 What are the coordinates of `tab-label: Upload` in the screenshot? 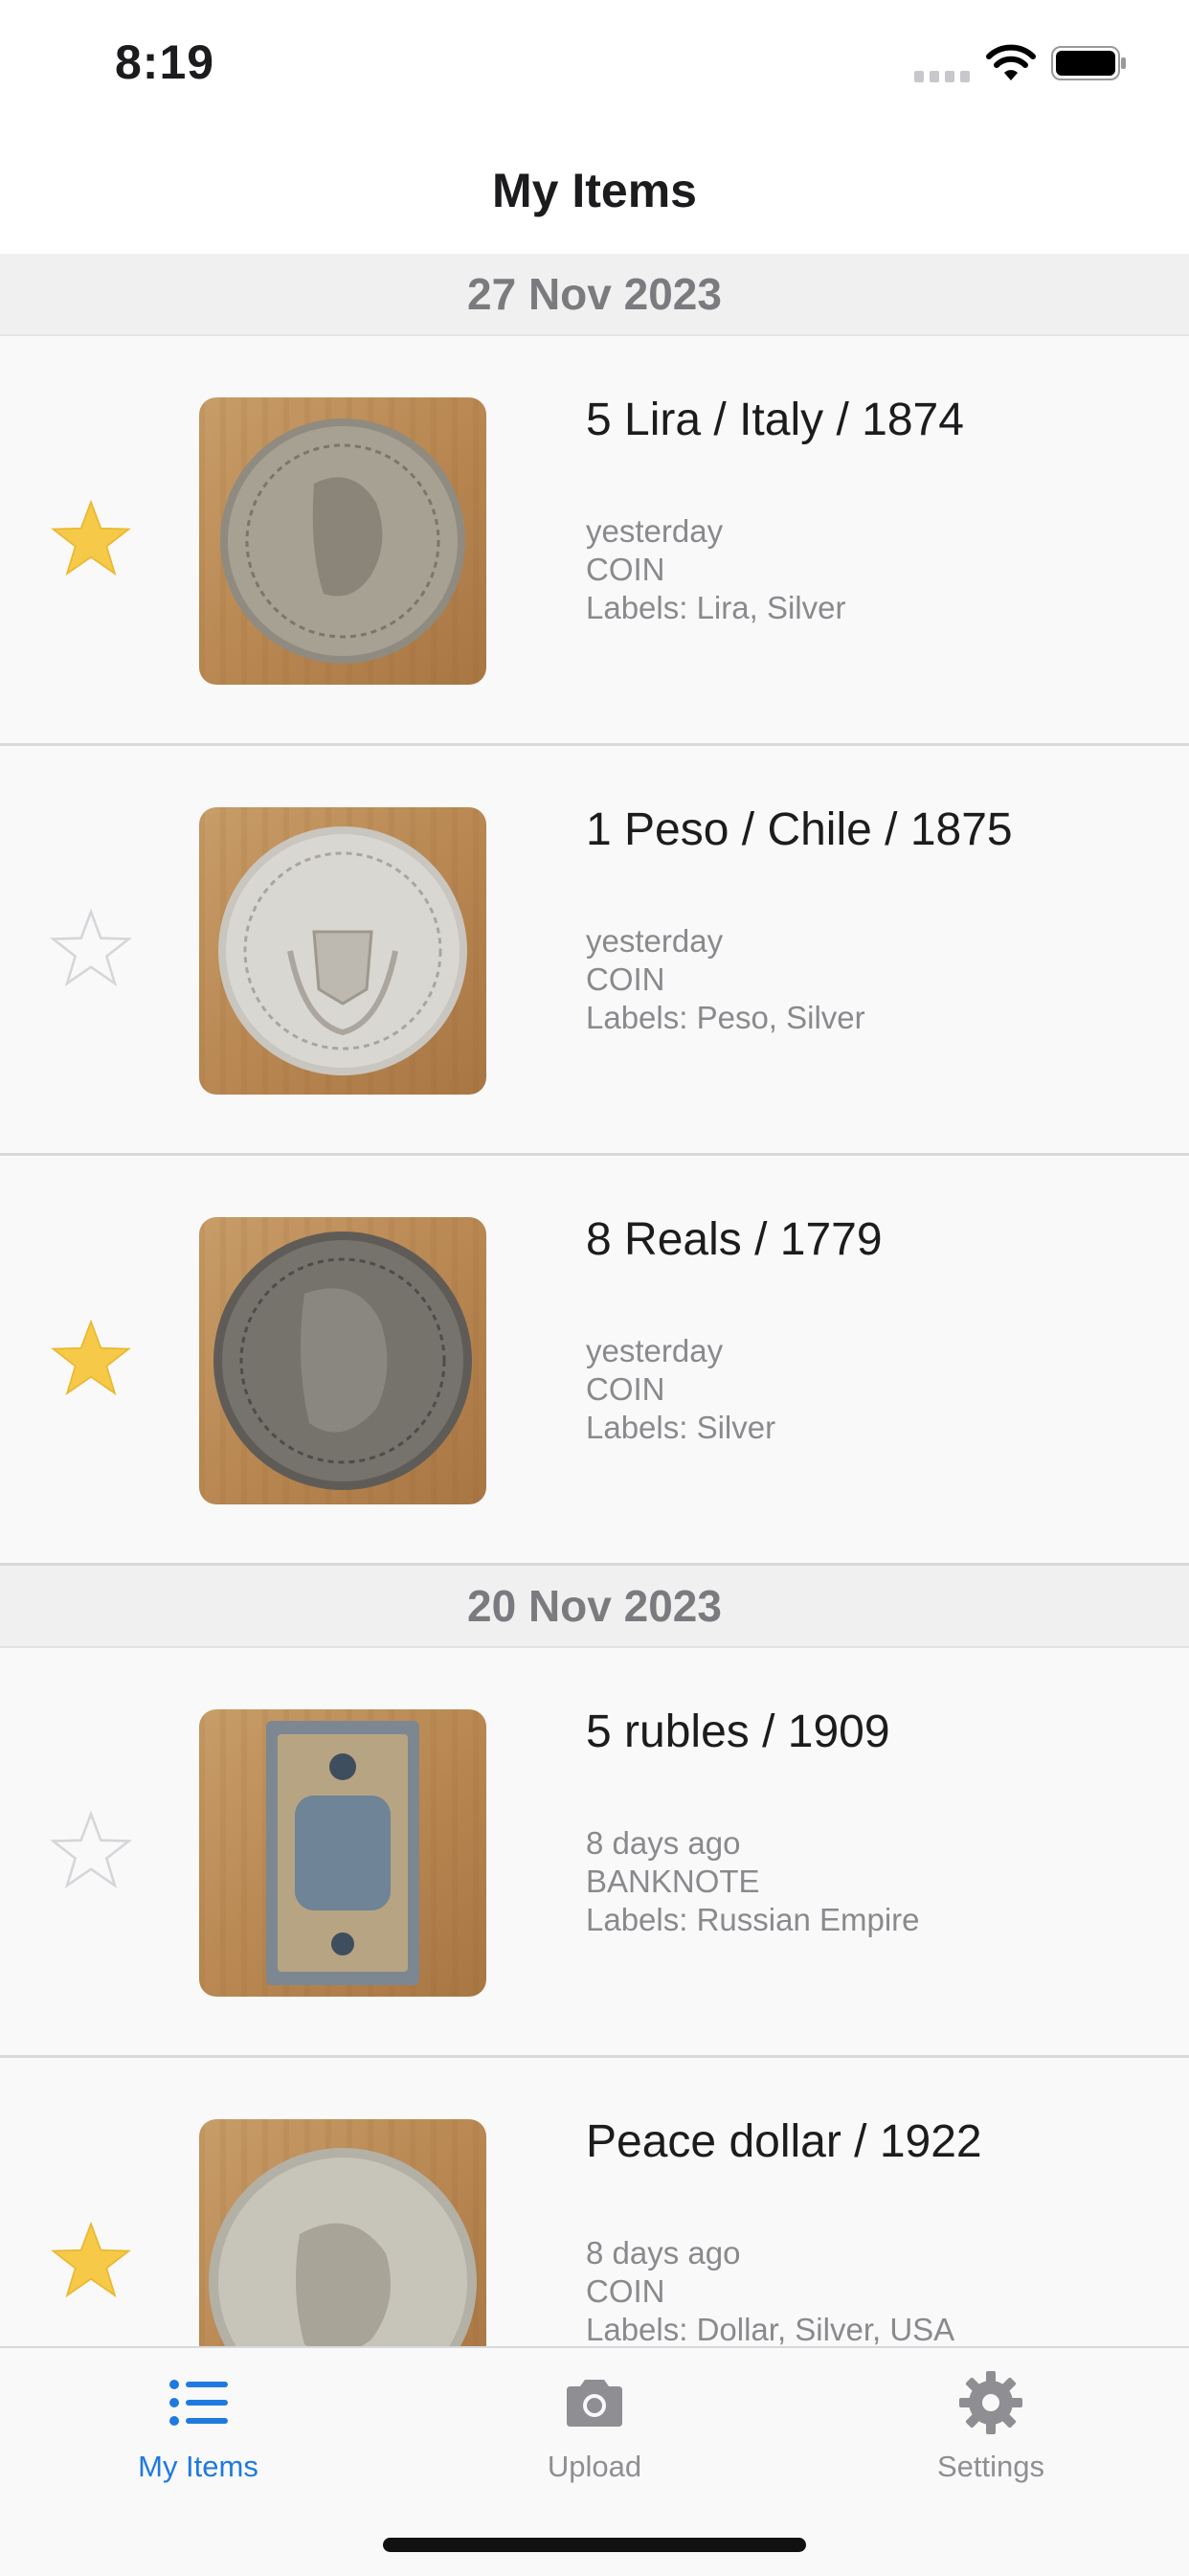 It's located at (594, 2466).